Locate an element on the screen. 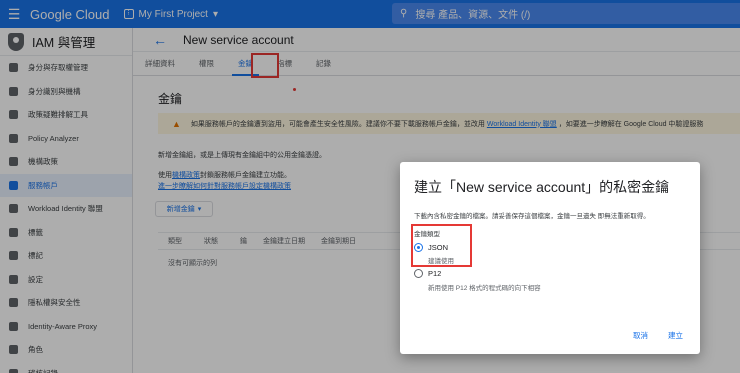  p12-description: 新用使用 P12 格式的程式碼的向下相容 is located at coordinates (484, 288).